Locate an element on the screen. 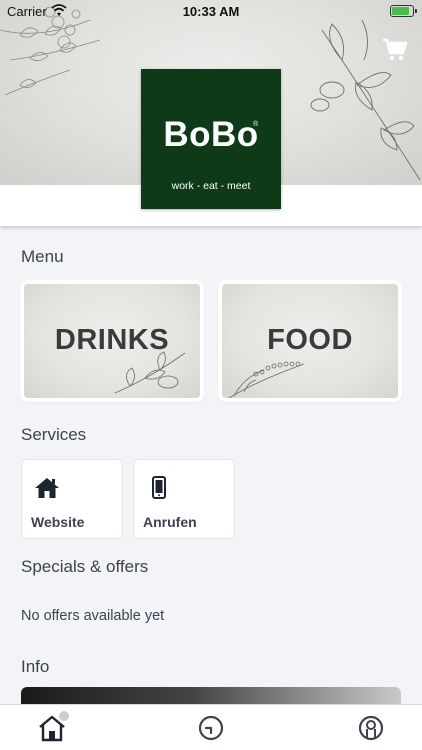 The height and width of the screenshot is (750, 422). tab-indicator is located at coordinates (64, 716).